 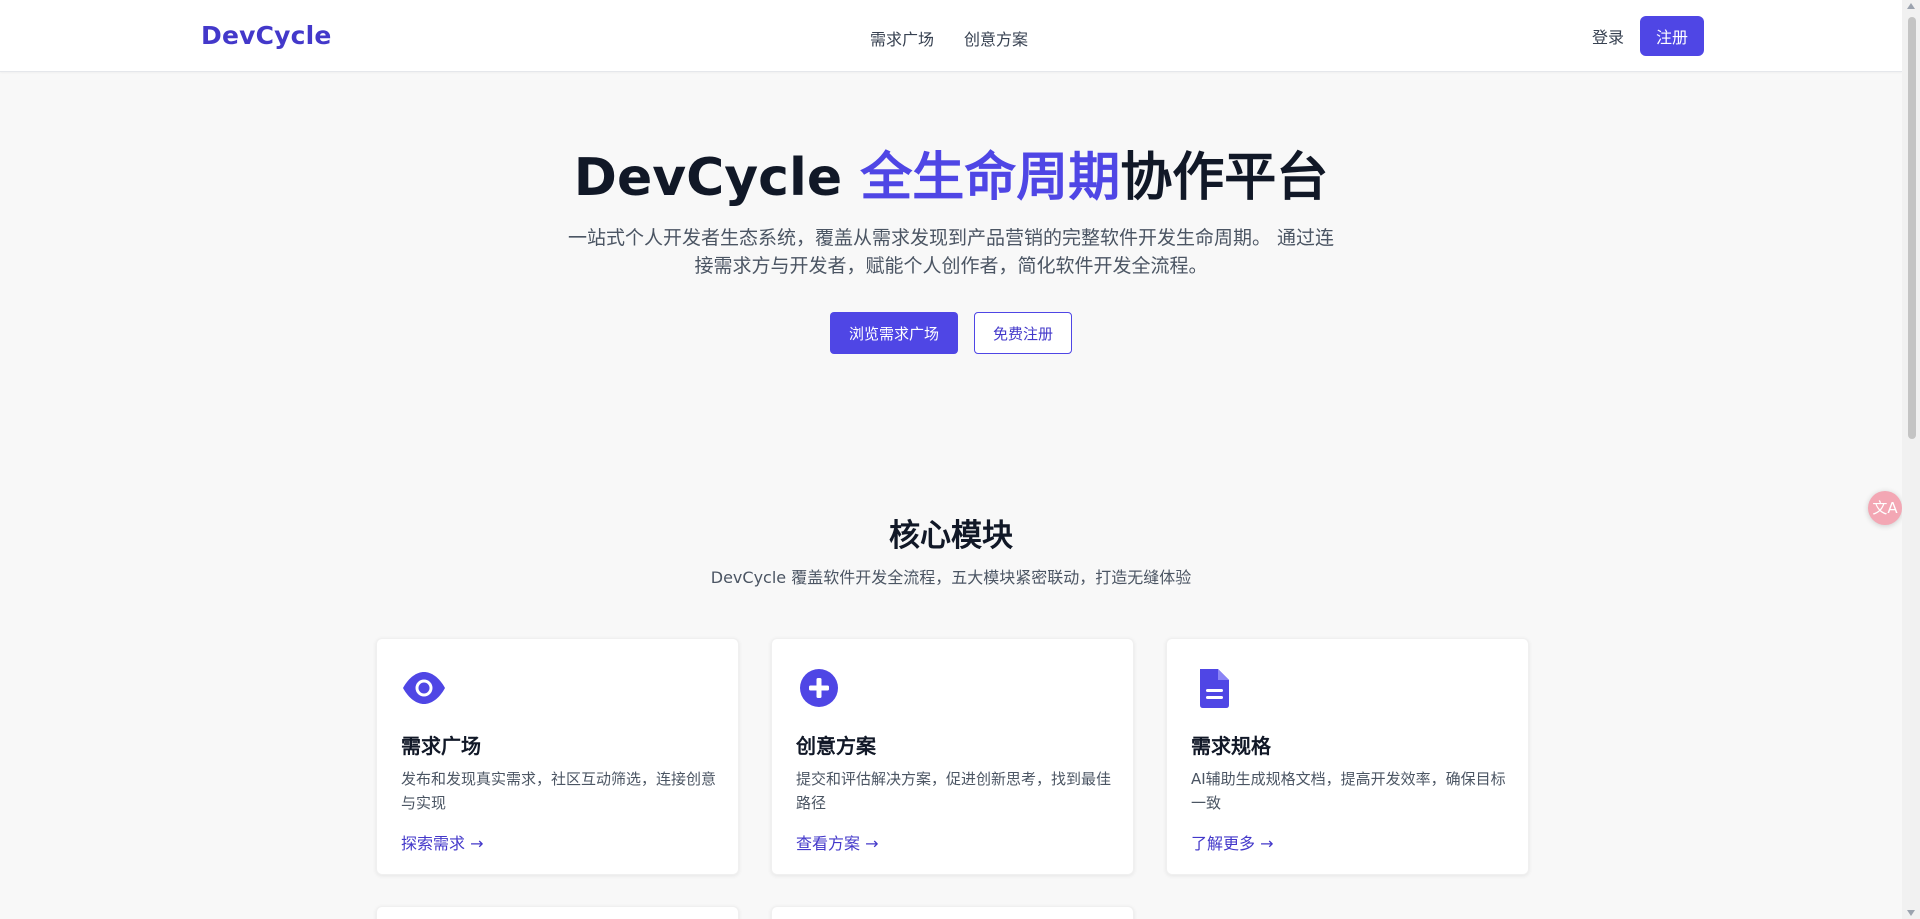 What do you see at coordinates (559, 791) in the screenshot?
I see `module-description: 发布和发现真实需求，社区互动筛选，连接创意与实现` at bounding box center [559, 791].